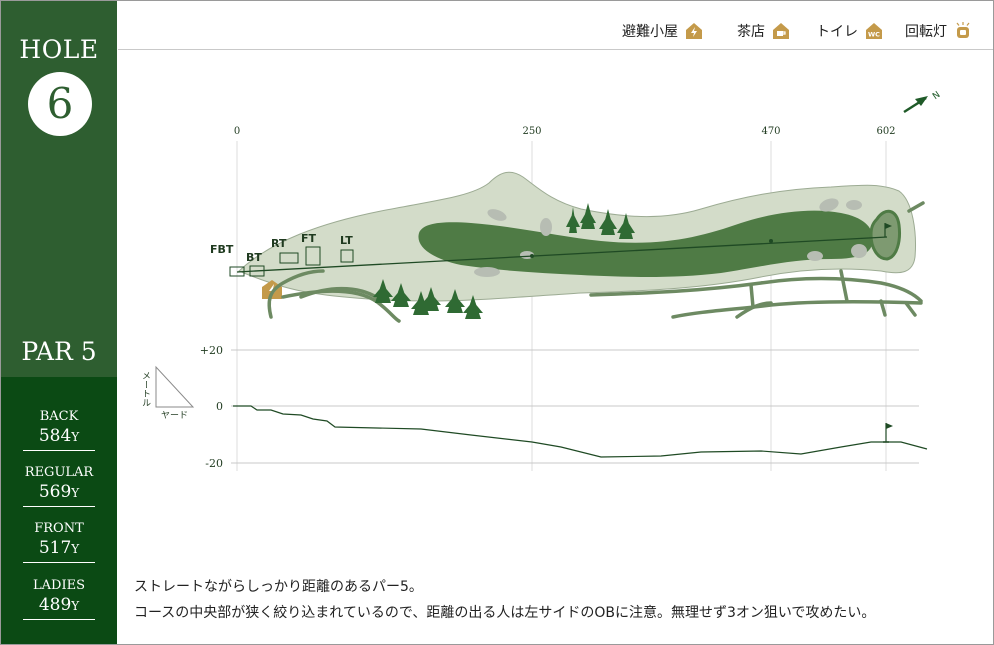  I want to click on toilet-icon: WC, so click(874, 31).